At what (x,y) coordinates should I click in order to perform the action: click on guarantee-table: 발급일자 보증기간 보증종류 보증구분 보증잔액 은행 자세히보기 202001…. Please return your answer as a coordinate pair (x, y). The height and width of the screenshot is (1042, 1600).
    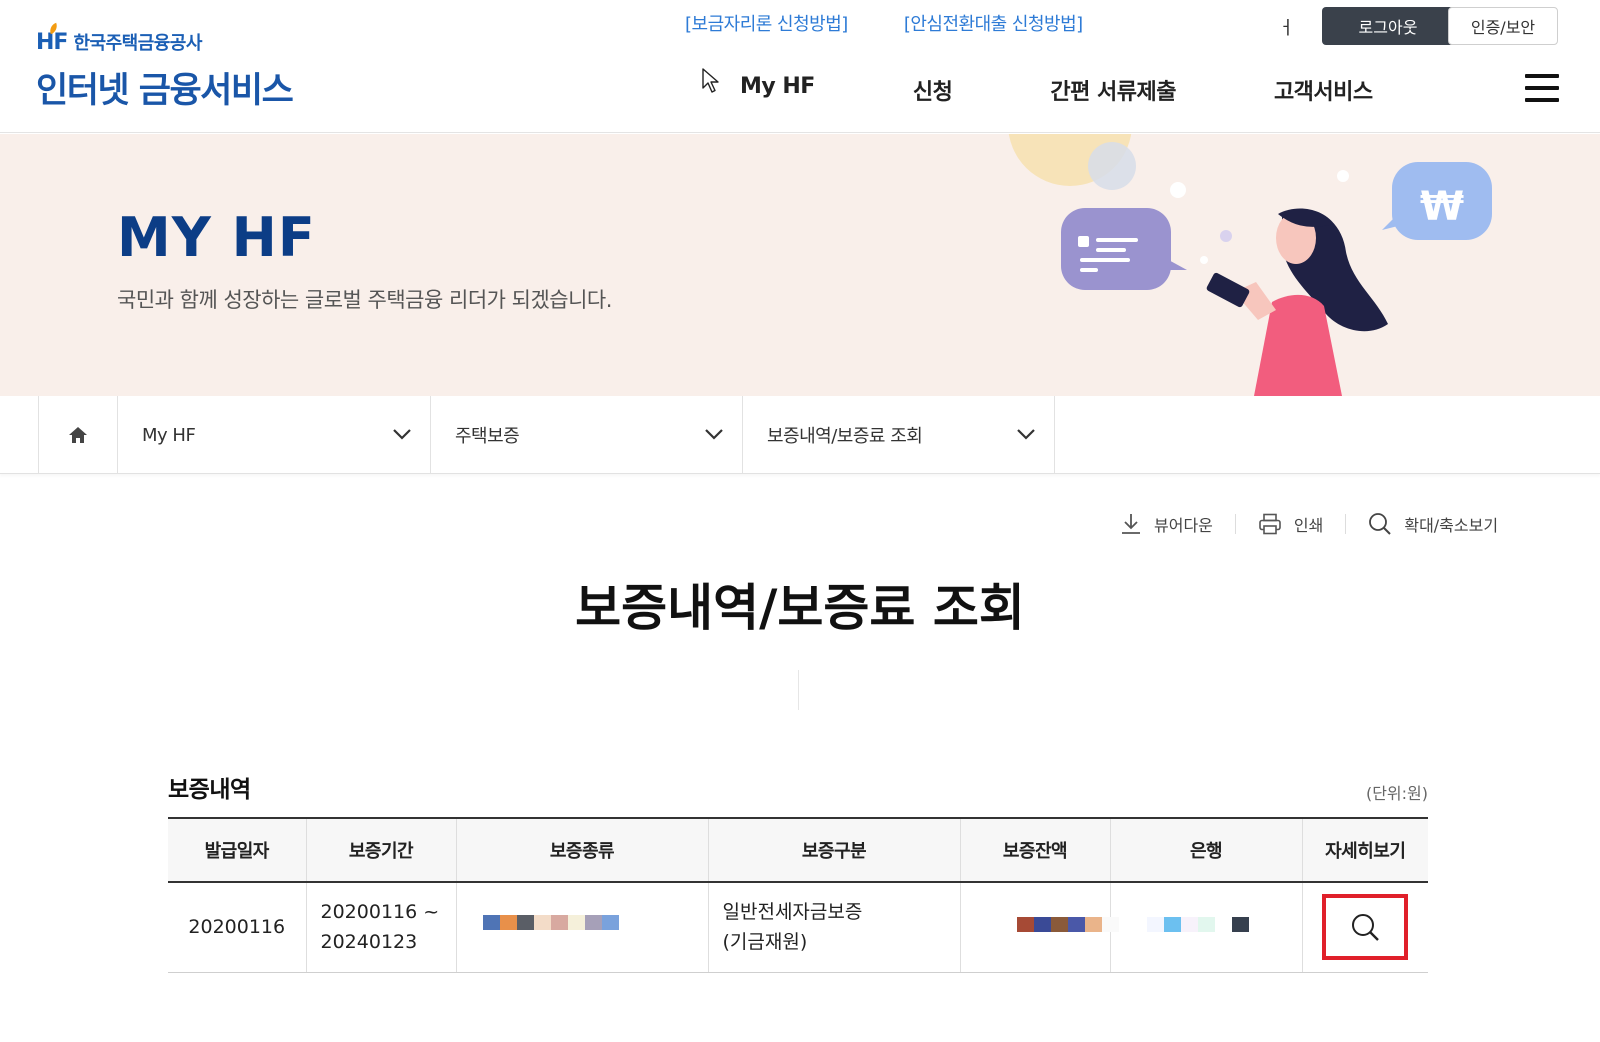
    Looking at the image, I should click on (798, 895).